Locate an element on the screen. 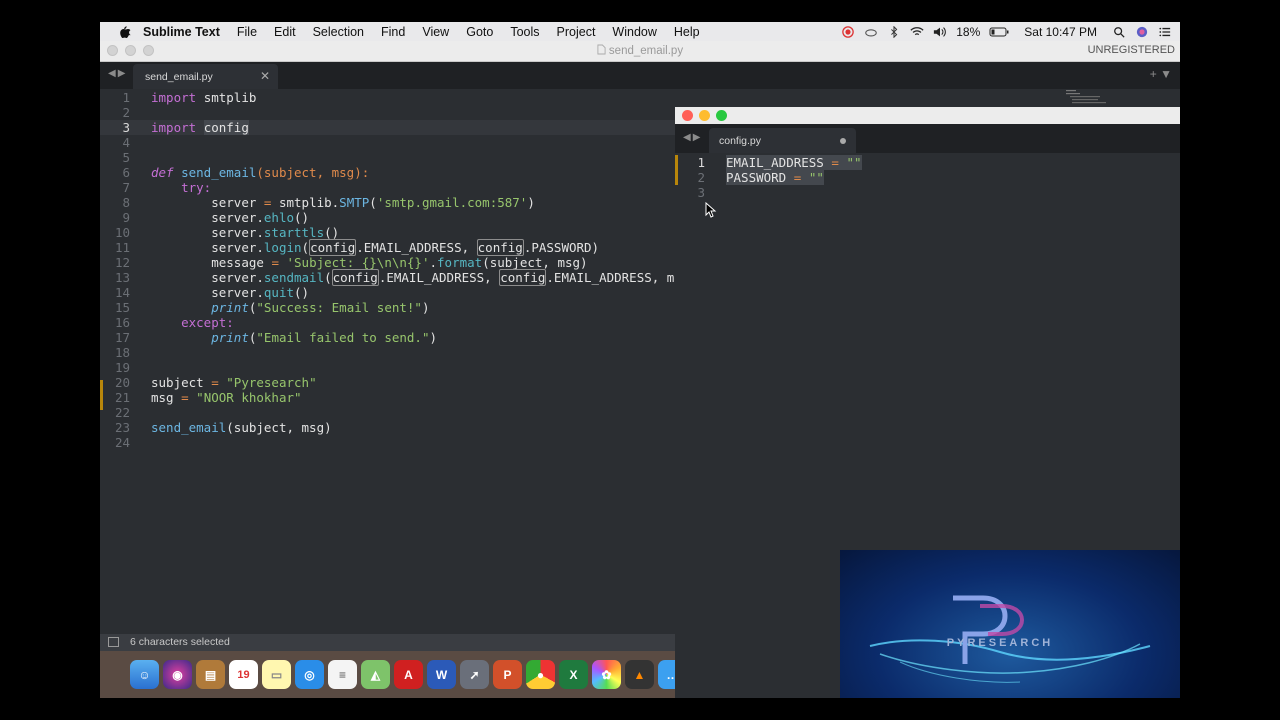 This screenshot has height=720, width=1280. token: ehlo is located at coordinates (279, 217).